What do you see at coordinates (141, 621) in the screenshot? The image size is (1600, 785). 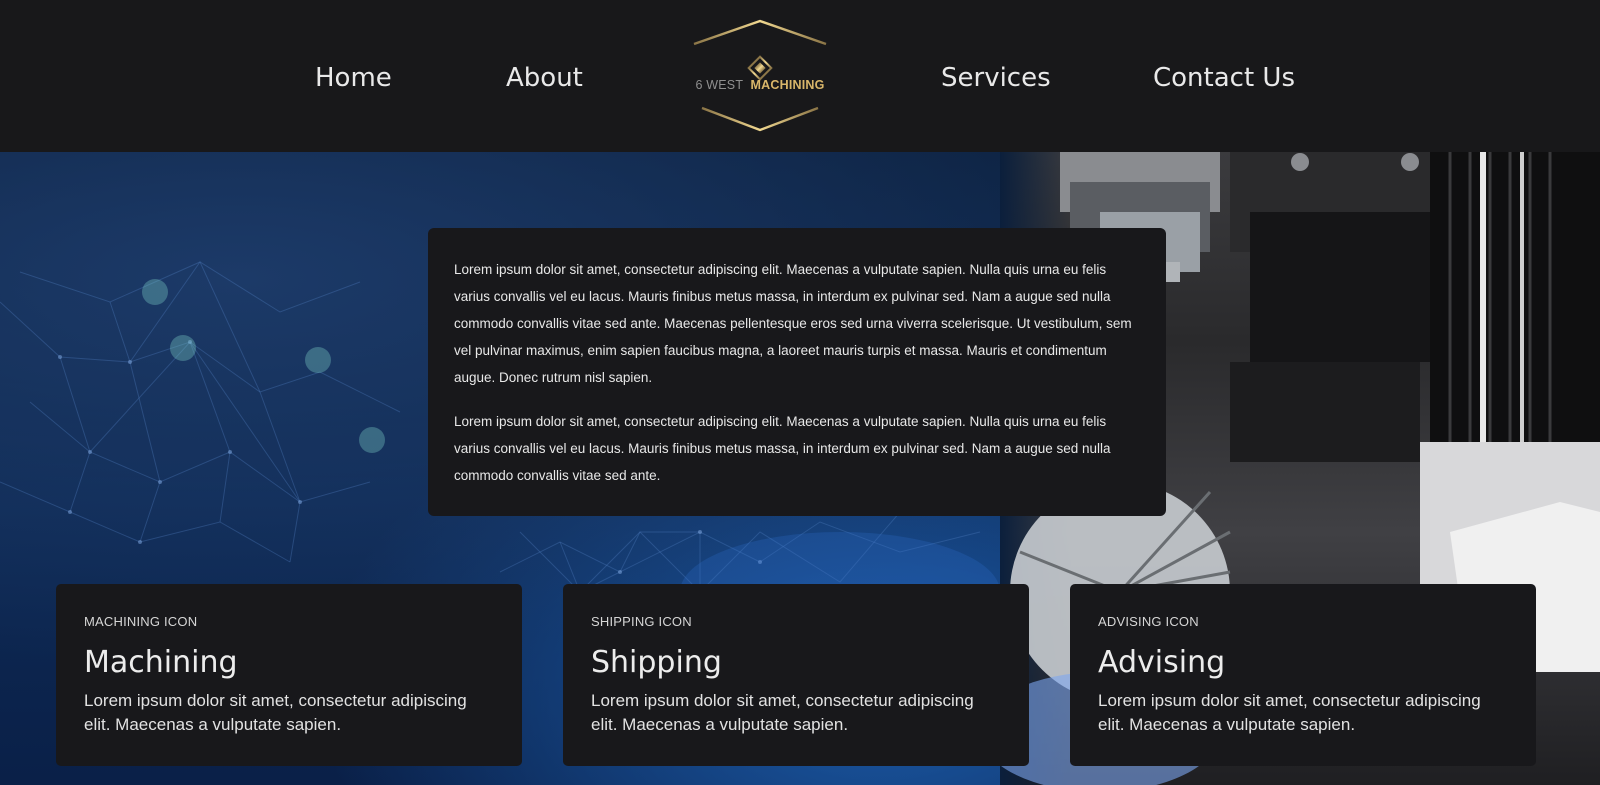 I see `machining-icon: MACHINING ICON` at bounding box center [141, 621].